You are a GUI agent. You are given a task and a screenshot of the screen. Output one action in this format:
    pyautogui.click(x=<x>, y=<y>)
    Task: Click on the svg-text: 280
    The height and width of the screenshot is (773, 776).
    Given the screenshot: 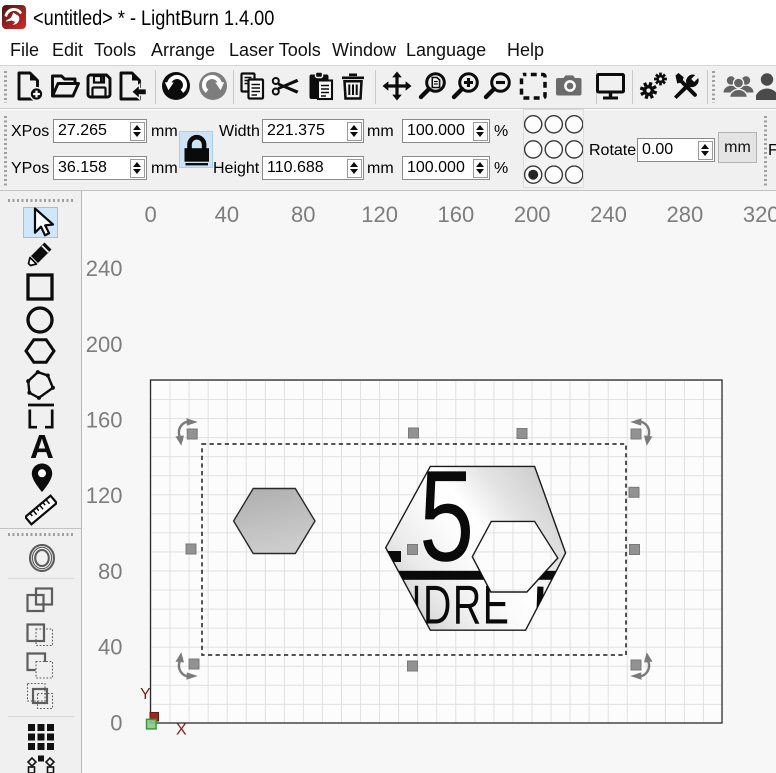 What is the action you would take?
    pyautogui.click(x=685, y=214)
    